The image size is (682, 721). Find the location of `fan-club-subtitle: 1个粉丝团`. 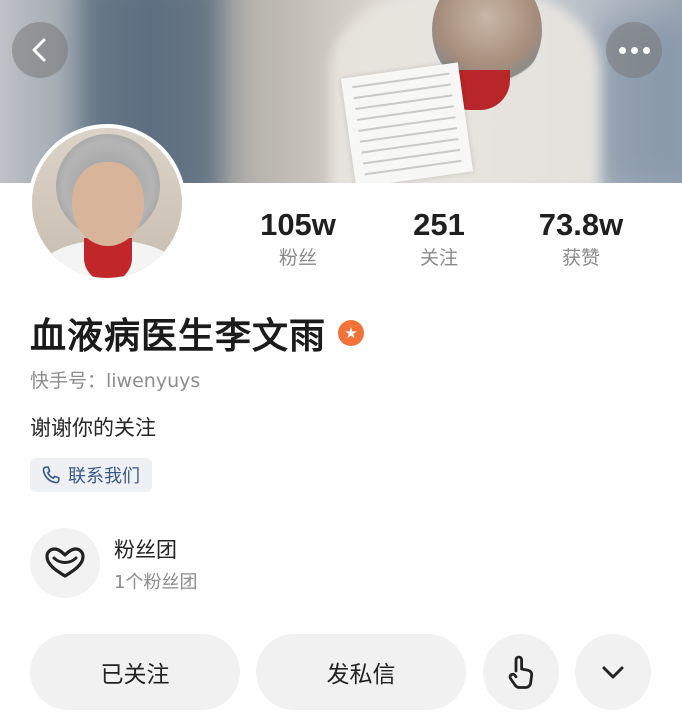

fan-club-subtitle: 1个粉丝团 is located at coordinates (156, 582).